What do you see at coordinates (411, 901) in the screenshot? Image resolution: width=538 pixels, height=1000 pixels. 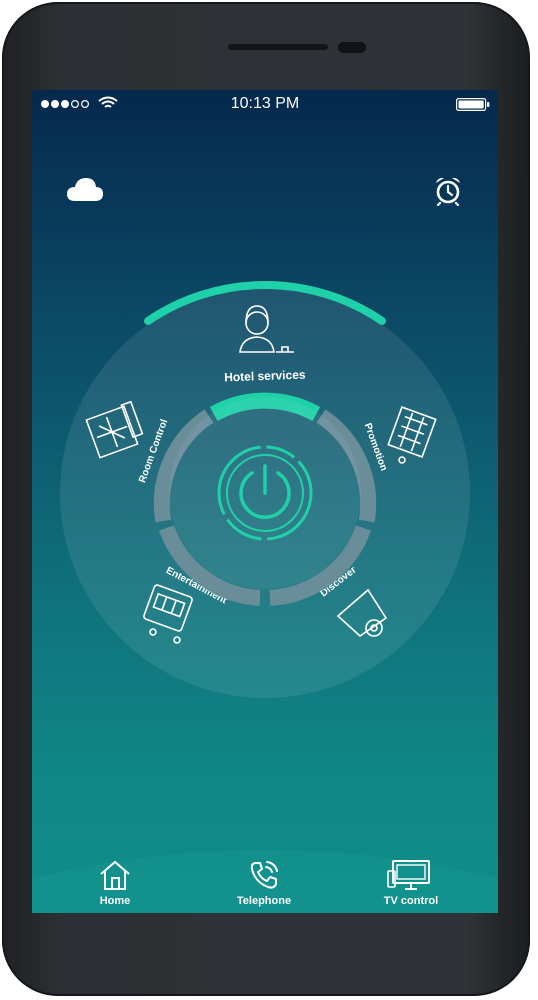 I see `tab-tv-control-label: TV control` at bounding box center [411, 901].